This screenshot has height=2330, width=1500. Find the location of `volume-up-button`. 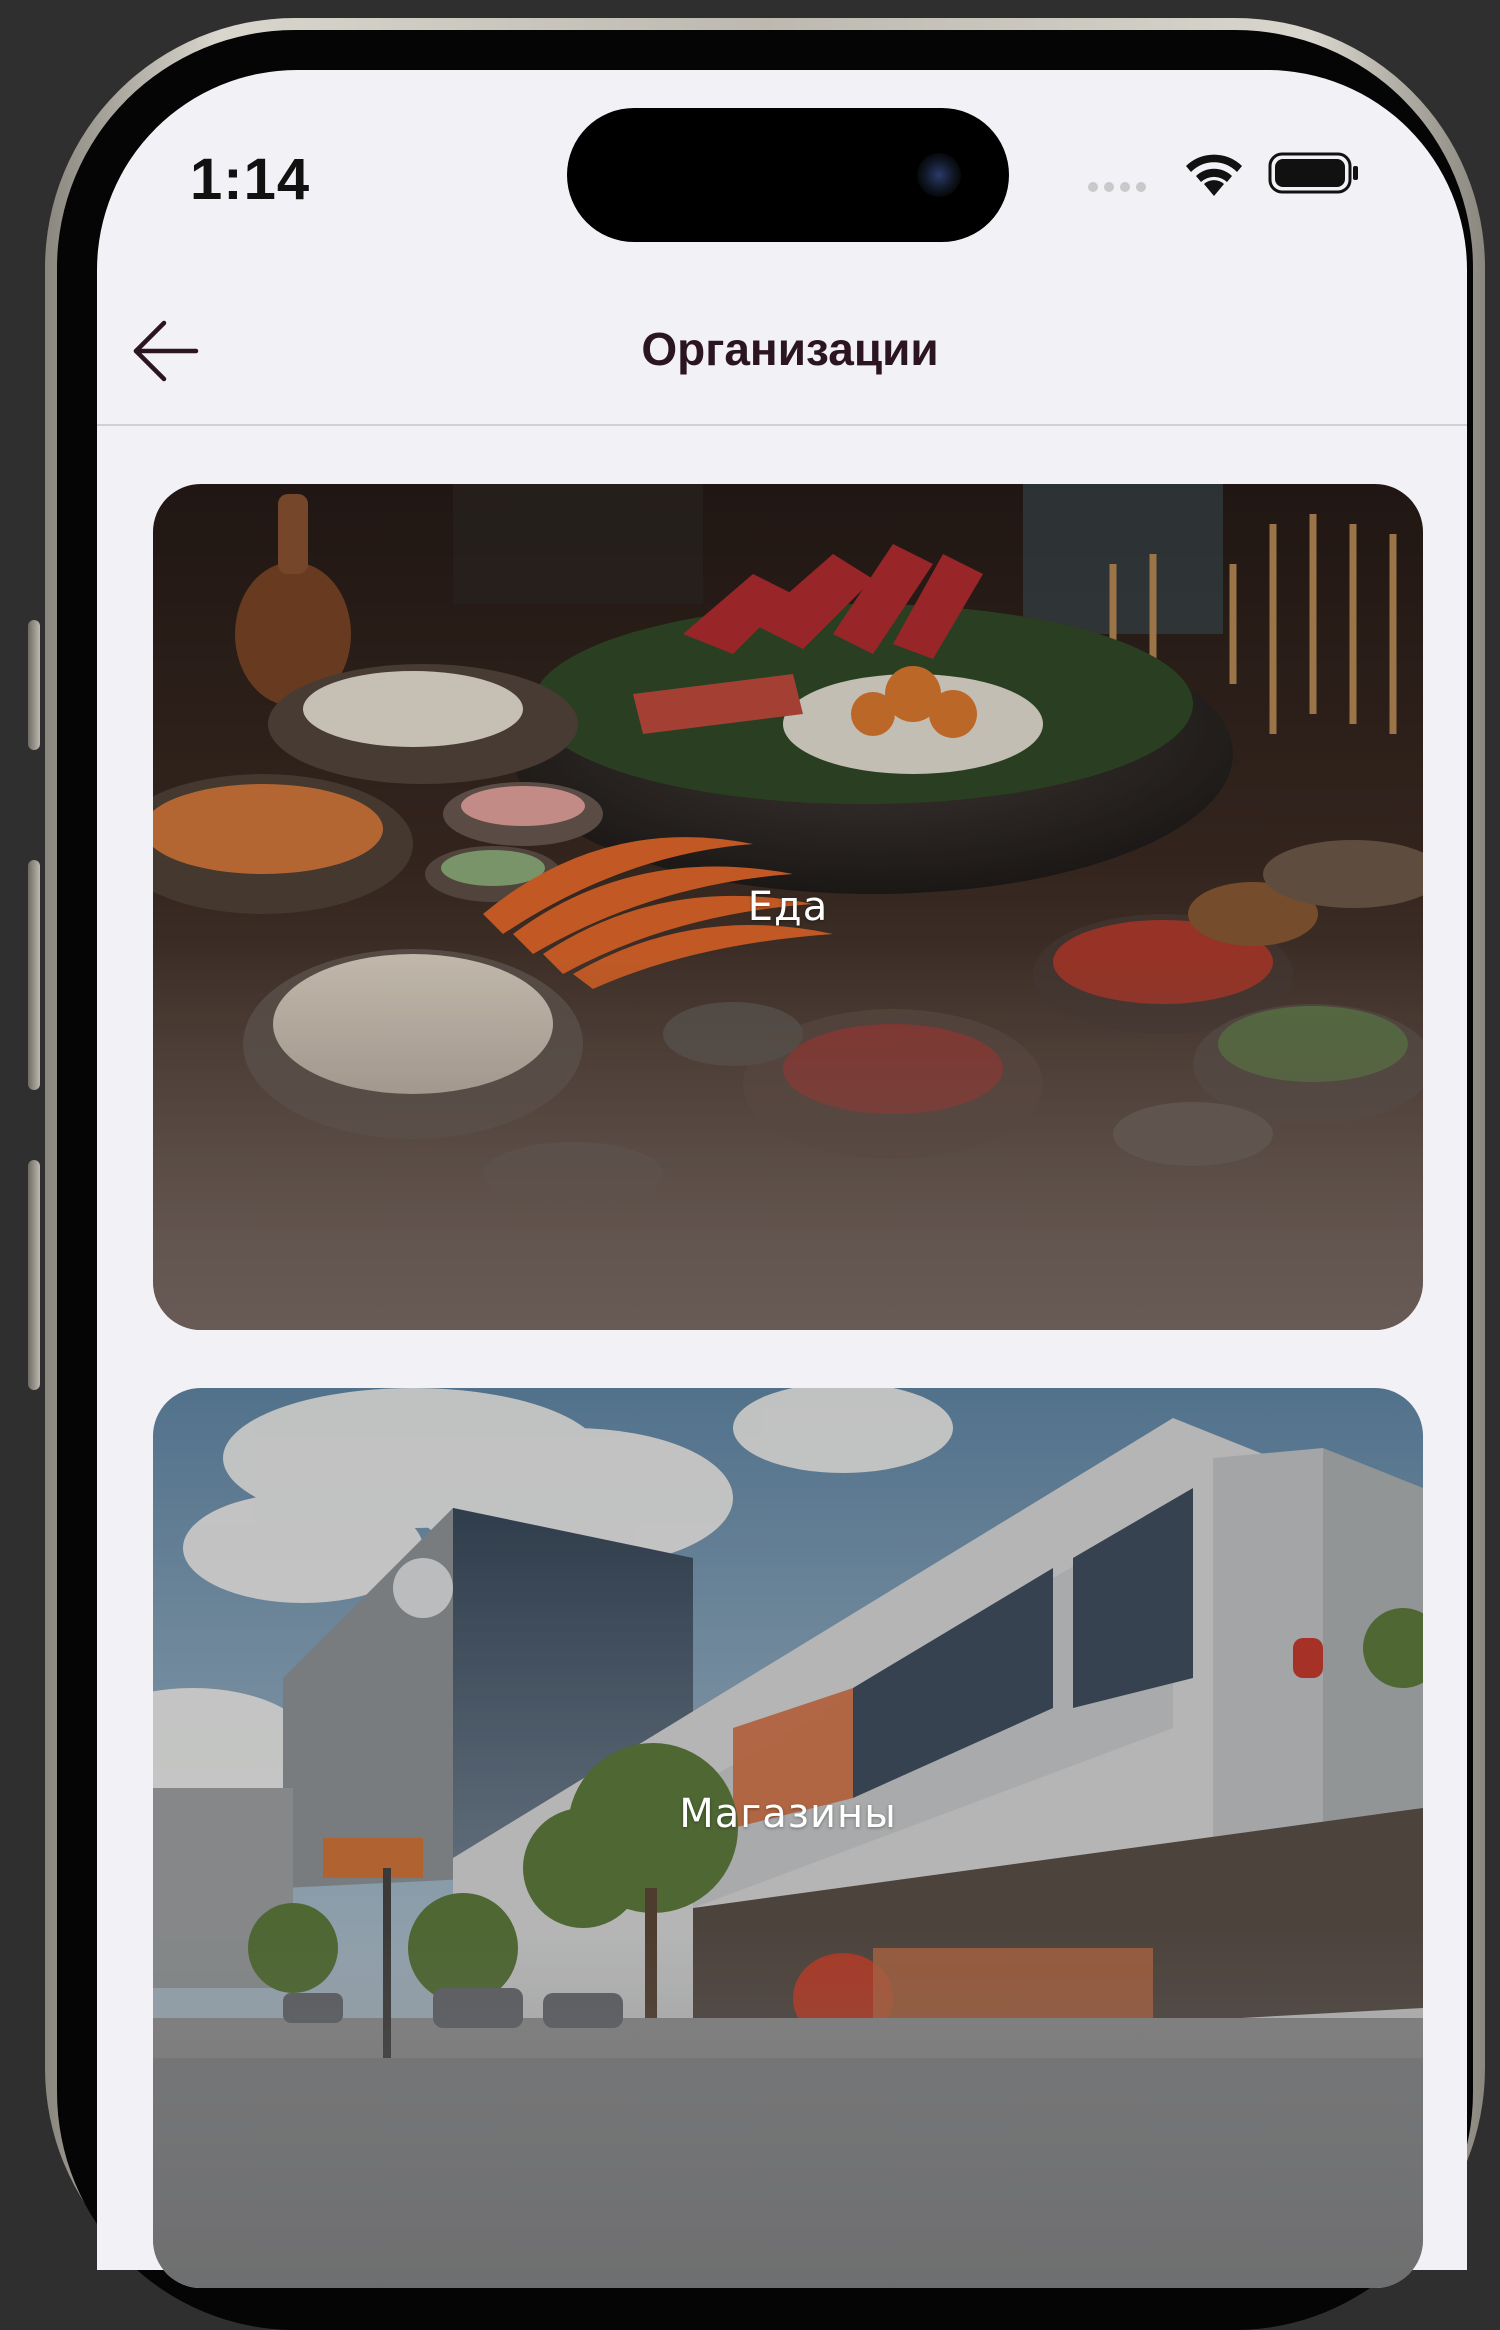

volume-up-button is located at coordinates (34, 975).